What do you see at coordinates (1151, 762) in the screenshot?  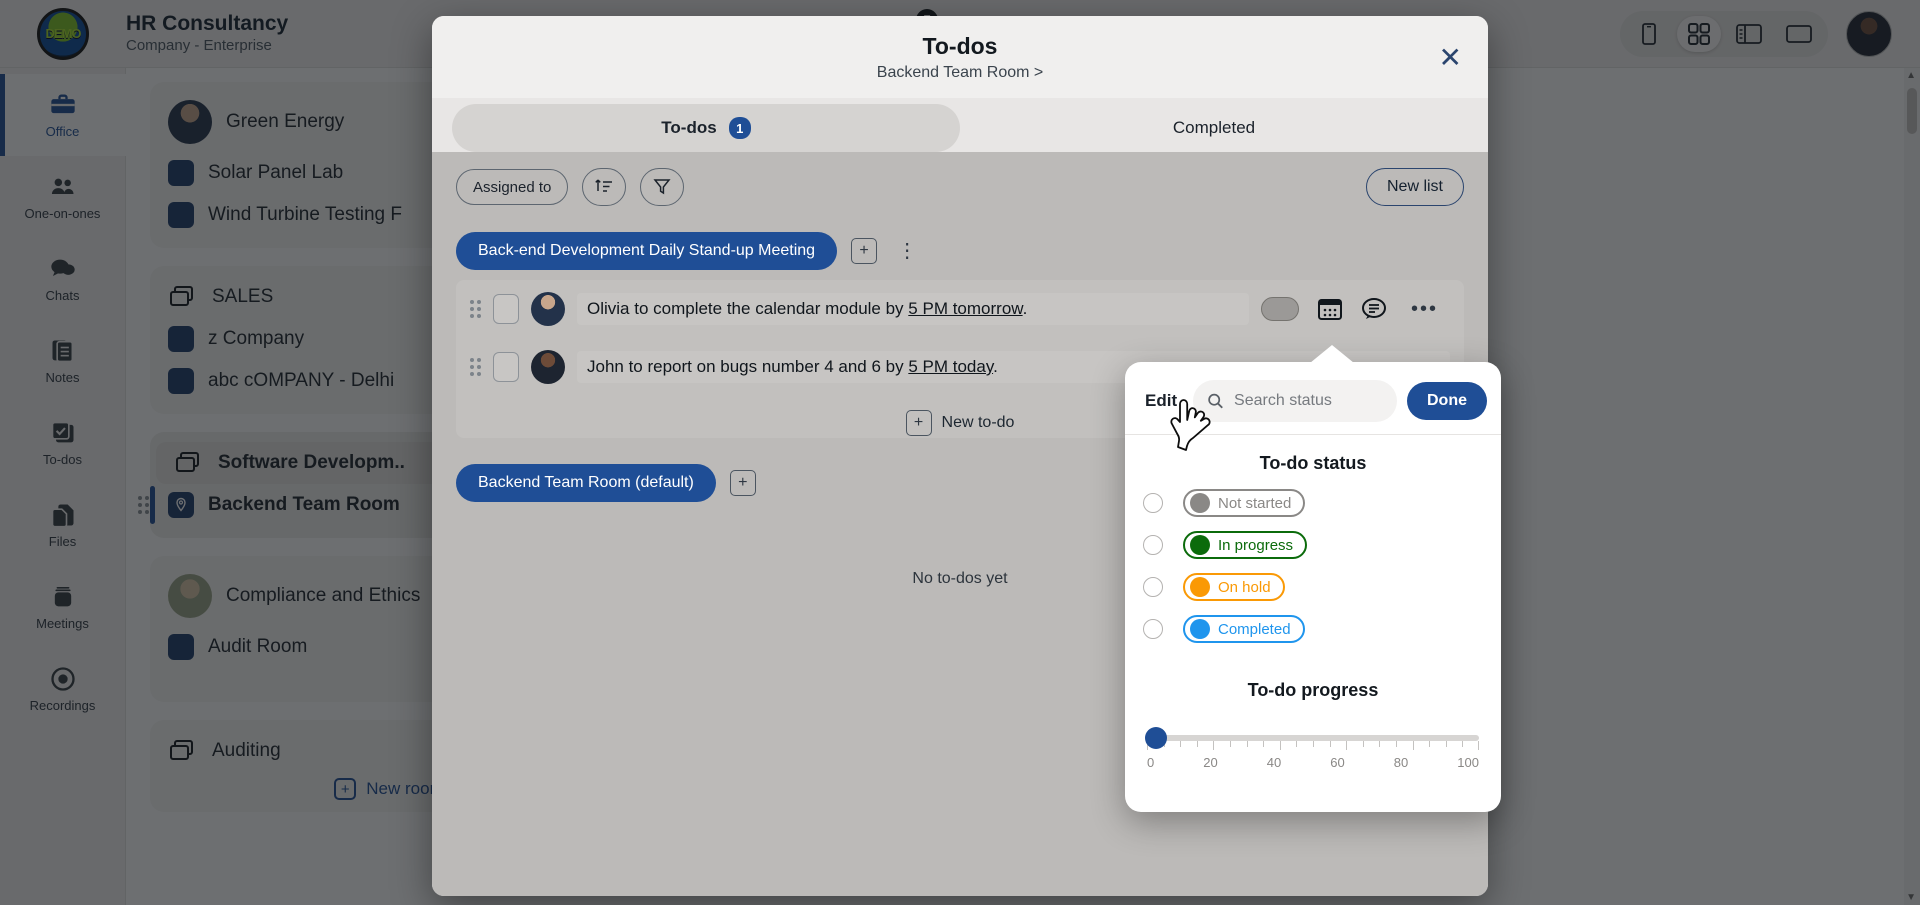 I see `slider-tick-label: 0` at bounding box center [1151, 762].